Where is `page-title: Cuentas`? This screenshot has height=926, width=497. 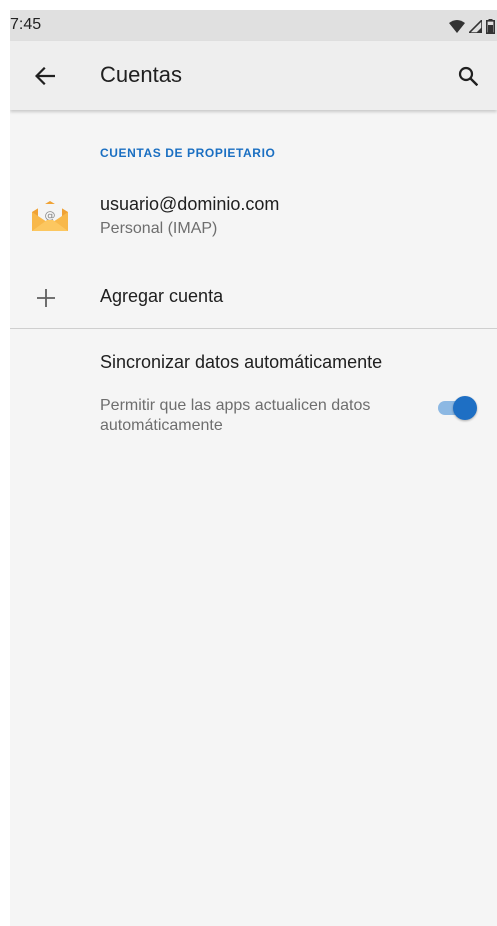 page-title: Cuentas is located at coordinates (141, 74).